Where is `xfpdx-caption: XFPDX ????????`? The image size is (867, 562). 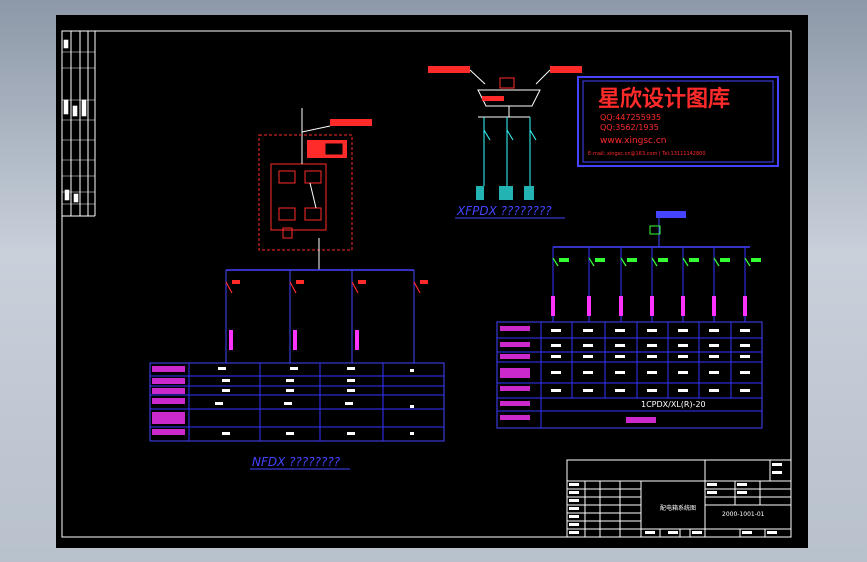
xfpdx-caption: XFPDX ???????? is located at coordinates (504, 211).